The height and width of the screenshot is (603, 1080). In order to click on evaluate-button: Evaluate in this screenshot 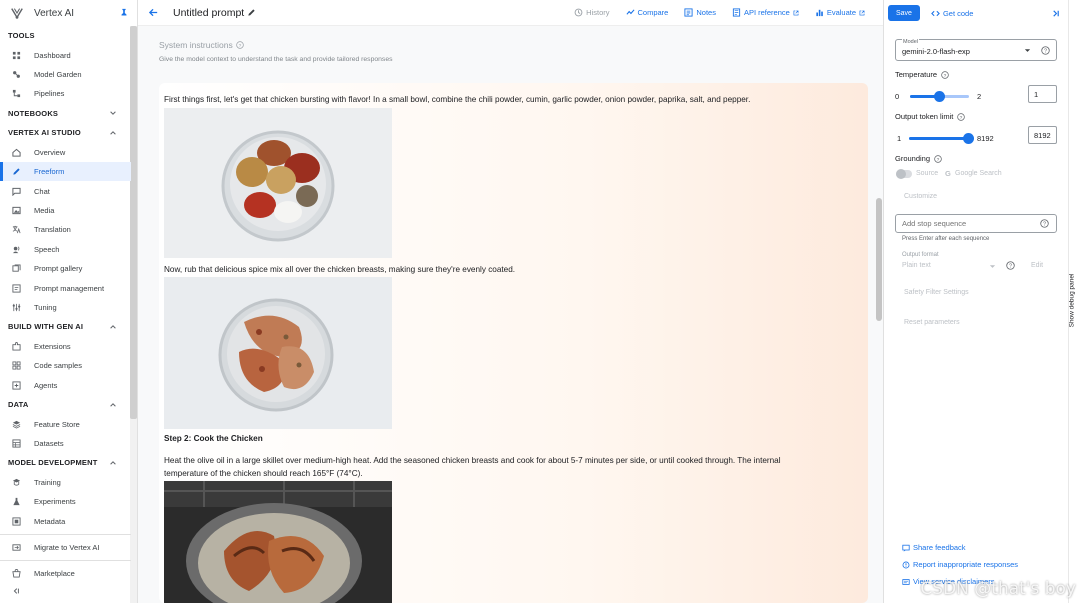, I will do `click(840, 12)`.